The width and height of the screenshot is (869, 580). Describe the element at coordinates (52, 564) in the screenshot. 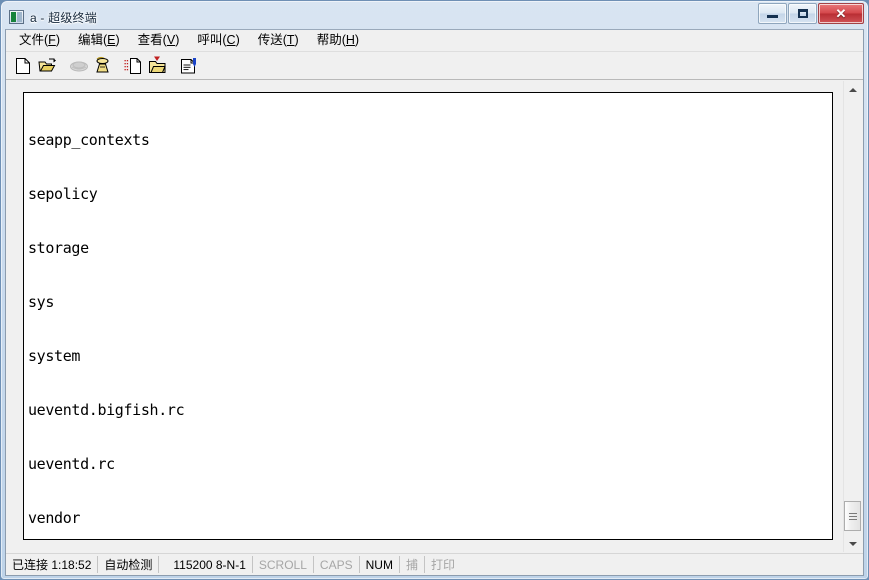

I see `status-connection: 已连接 1:18:52` at that location.